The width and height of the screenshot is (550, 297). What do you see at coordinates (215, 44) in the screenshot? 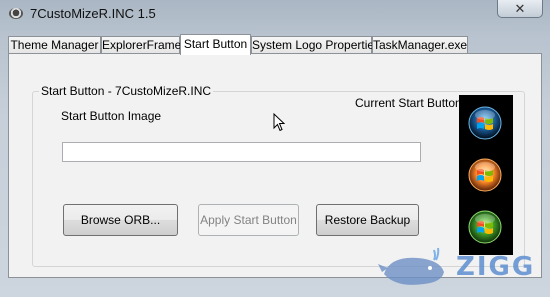
I see `tab-start-button: Start Button` at bounding box center [215, 44].